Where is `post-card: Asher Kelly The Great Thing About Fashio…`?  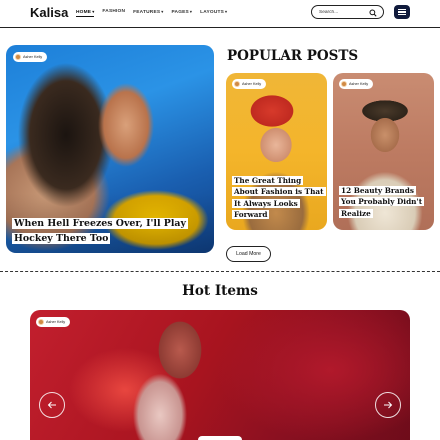 post-card: Asher Kelly The Great Thing About Fashio… is located at coordinates (276, 151).